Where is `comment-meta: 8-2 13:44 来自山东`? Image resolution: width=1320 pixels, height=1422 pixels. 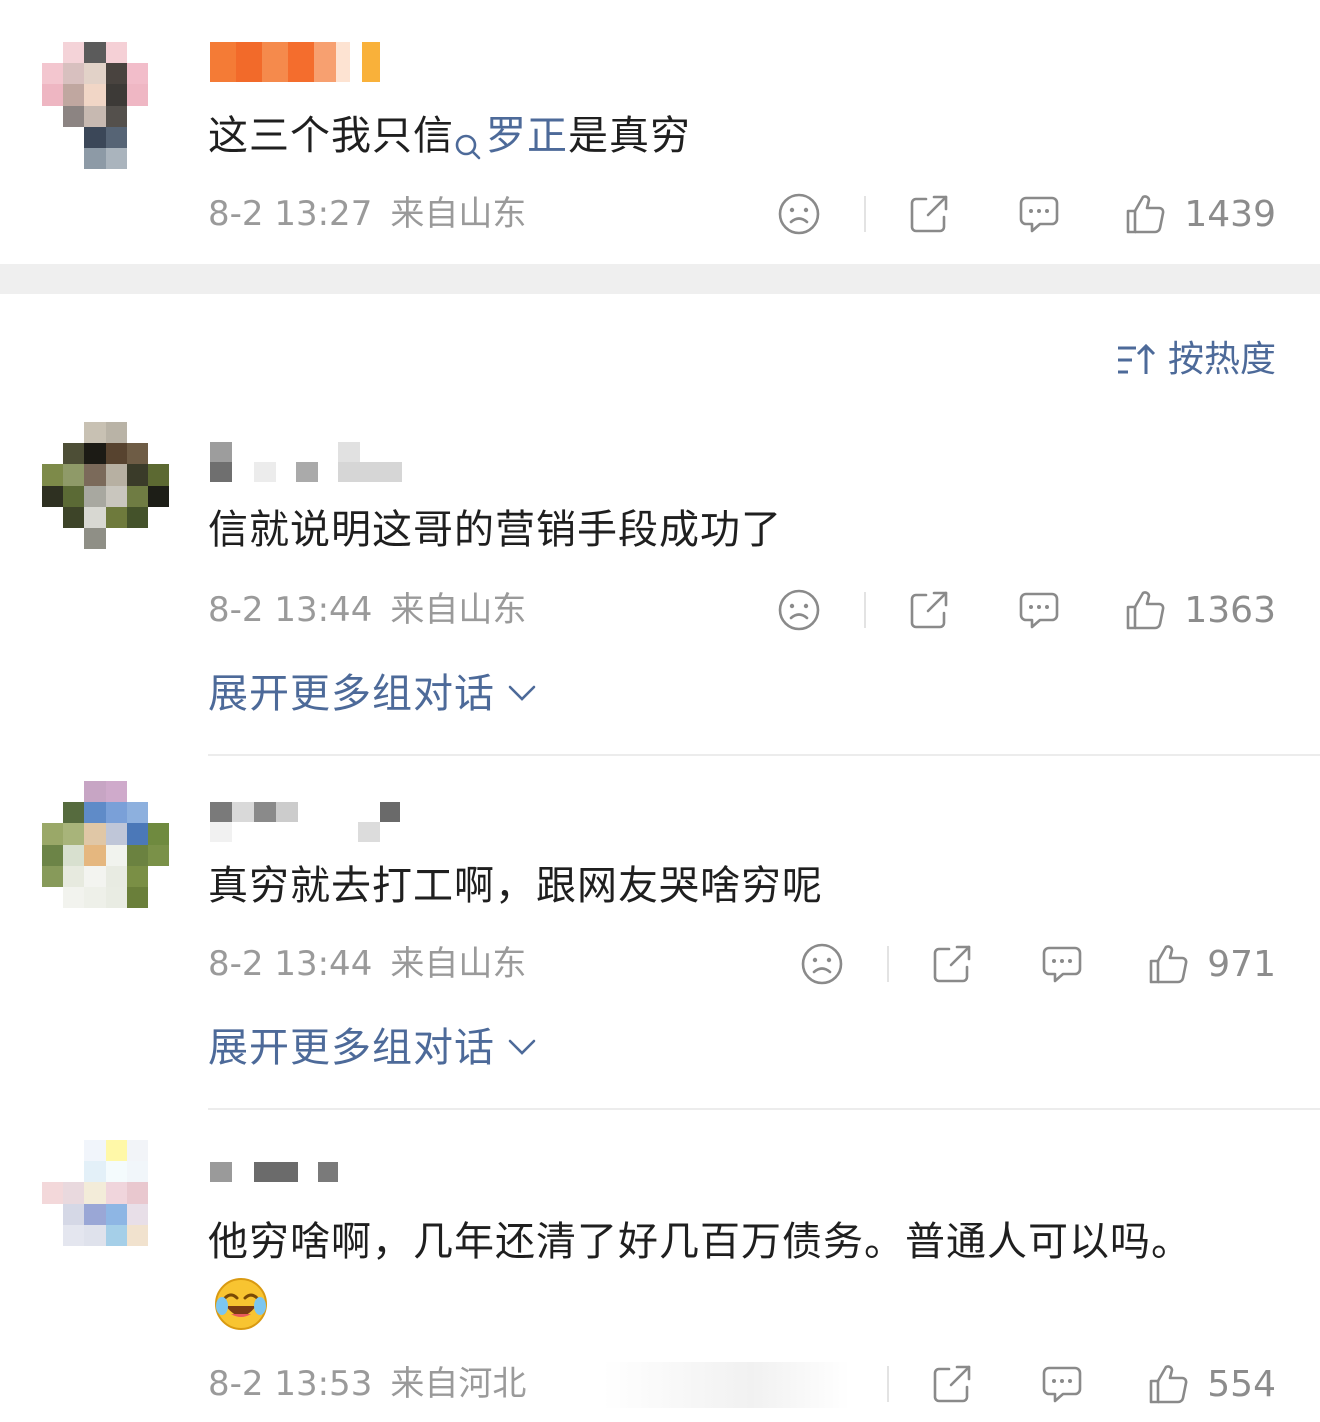
comment-meta: 8-2 13:44 来自山东 is located at coordinates (367, 610).